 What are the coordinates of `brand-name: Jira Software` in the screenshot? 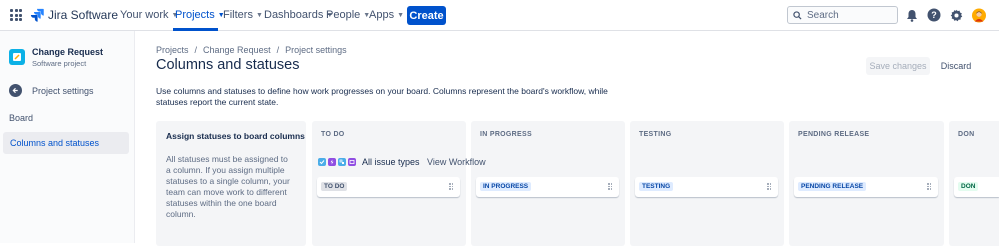 It's located at (83, 15).